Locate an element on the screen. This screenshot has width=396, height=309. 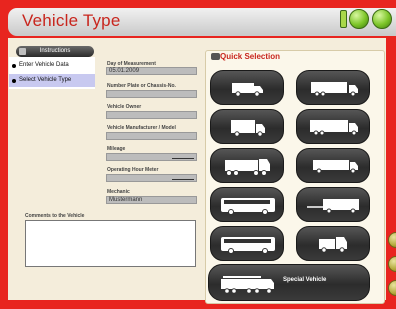
quick-selection-icon is located at coordinates (215, 56).